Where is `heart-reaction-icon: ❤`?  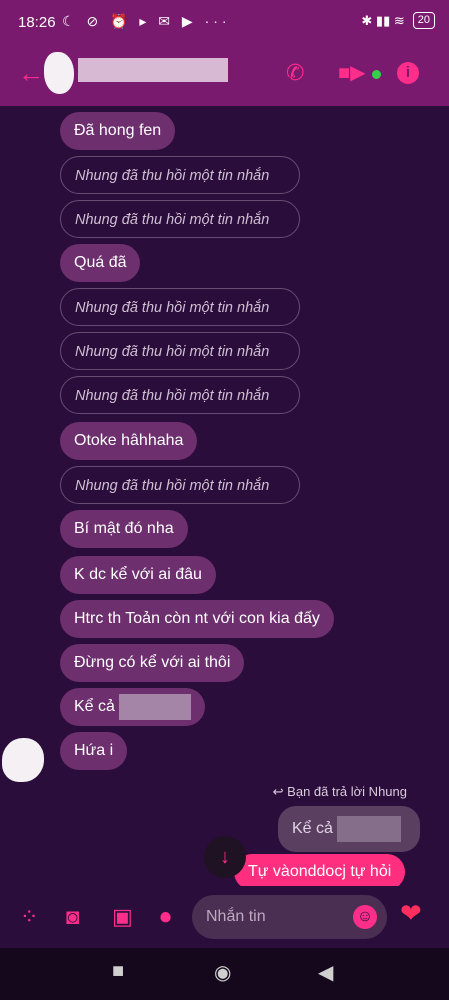 heart-reaction-icon: ❤ is located at coordinates (411, 913).